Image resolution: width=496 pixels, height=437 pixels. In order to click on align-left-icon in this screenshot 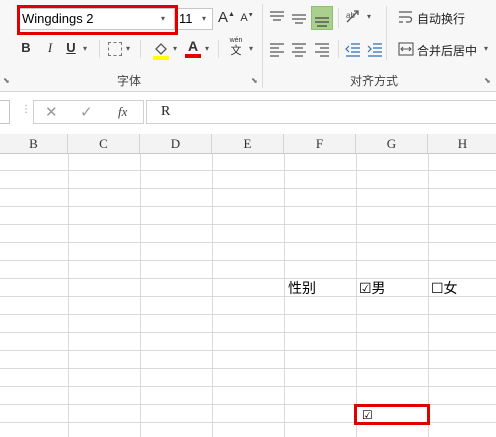, I will do `click(277, 50)`.